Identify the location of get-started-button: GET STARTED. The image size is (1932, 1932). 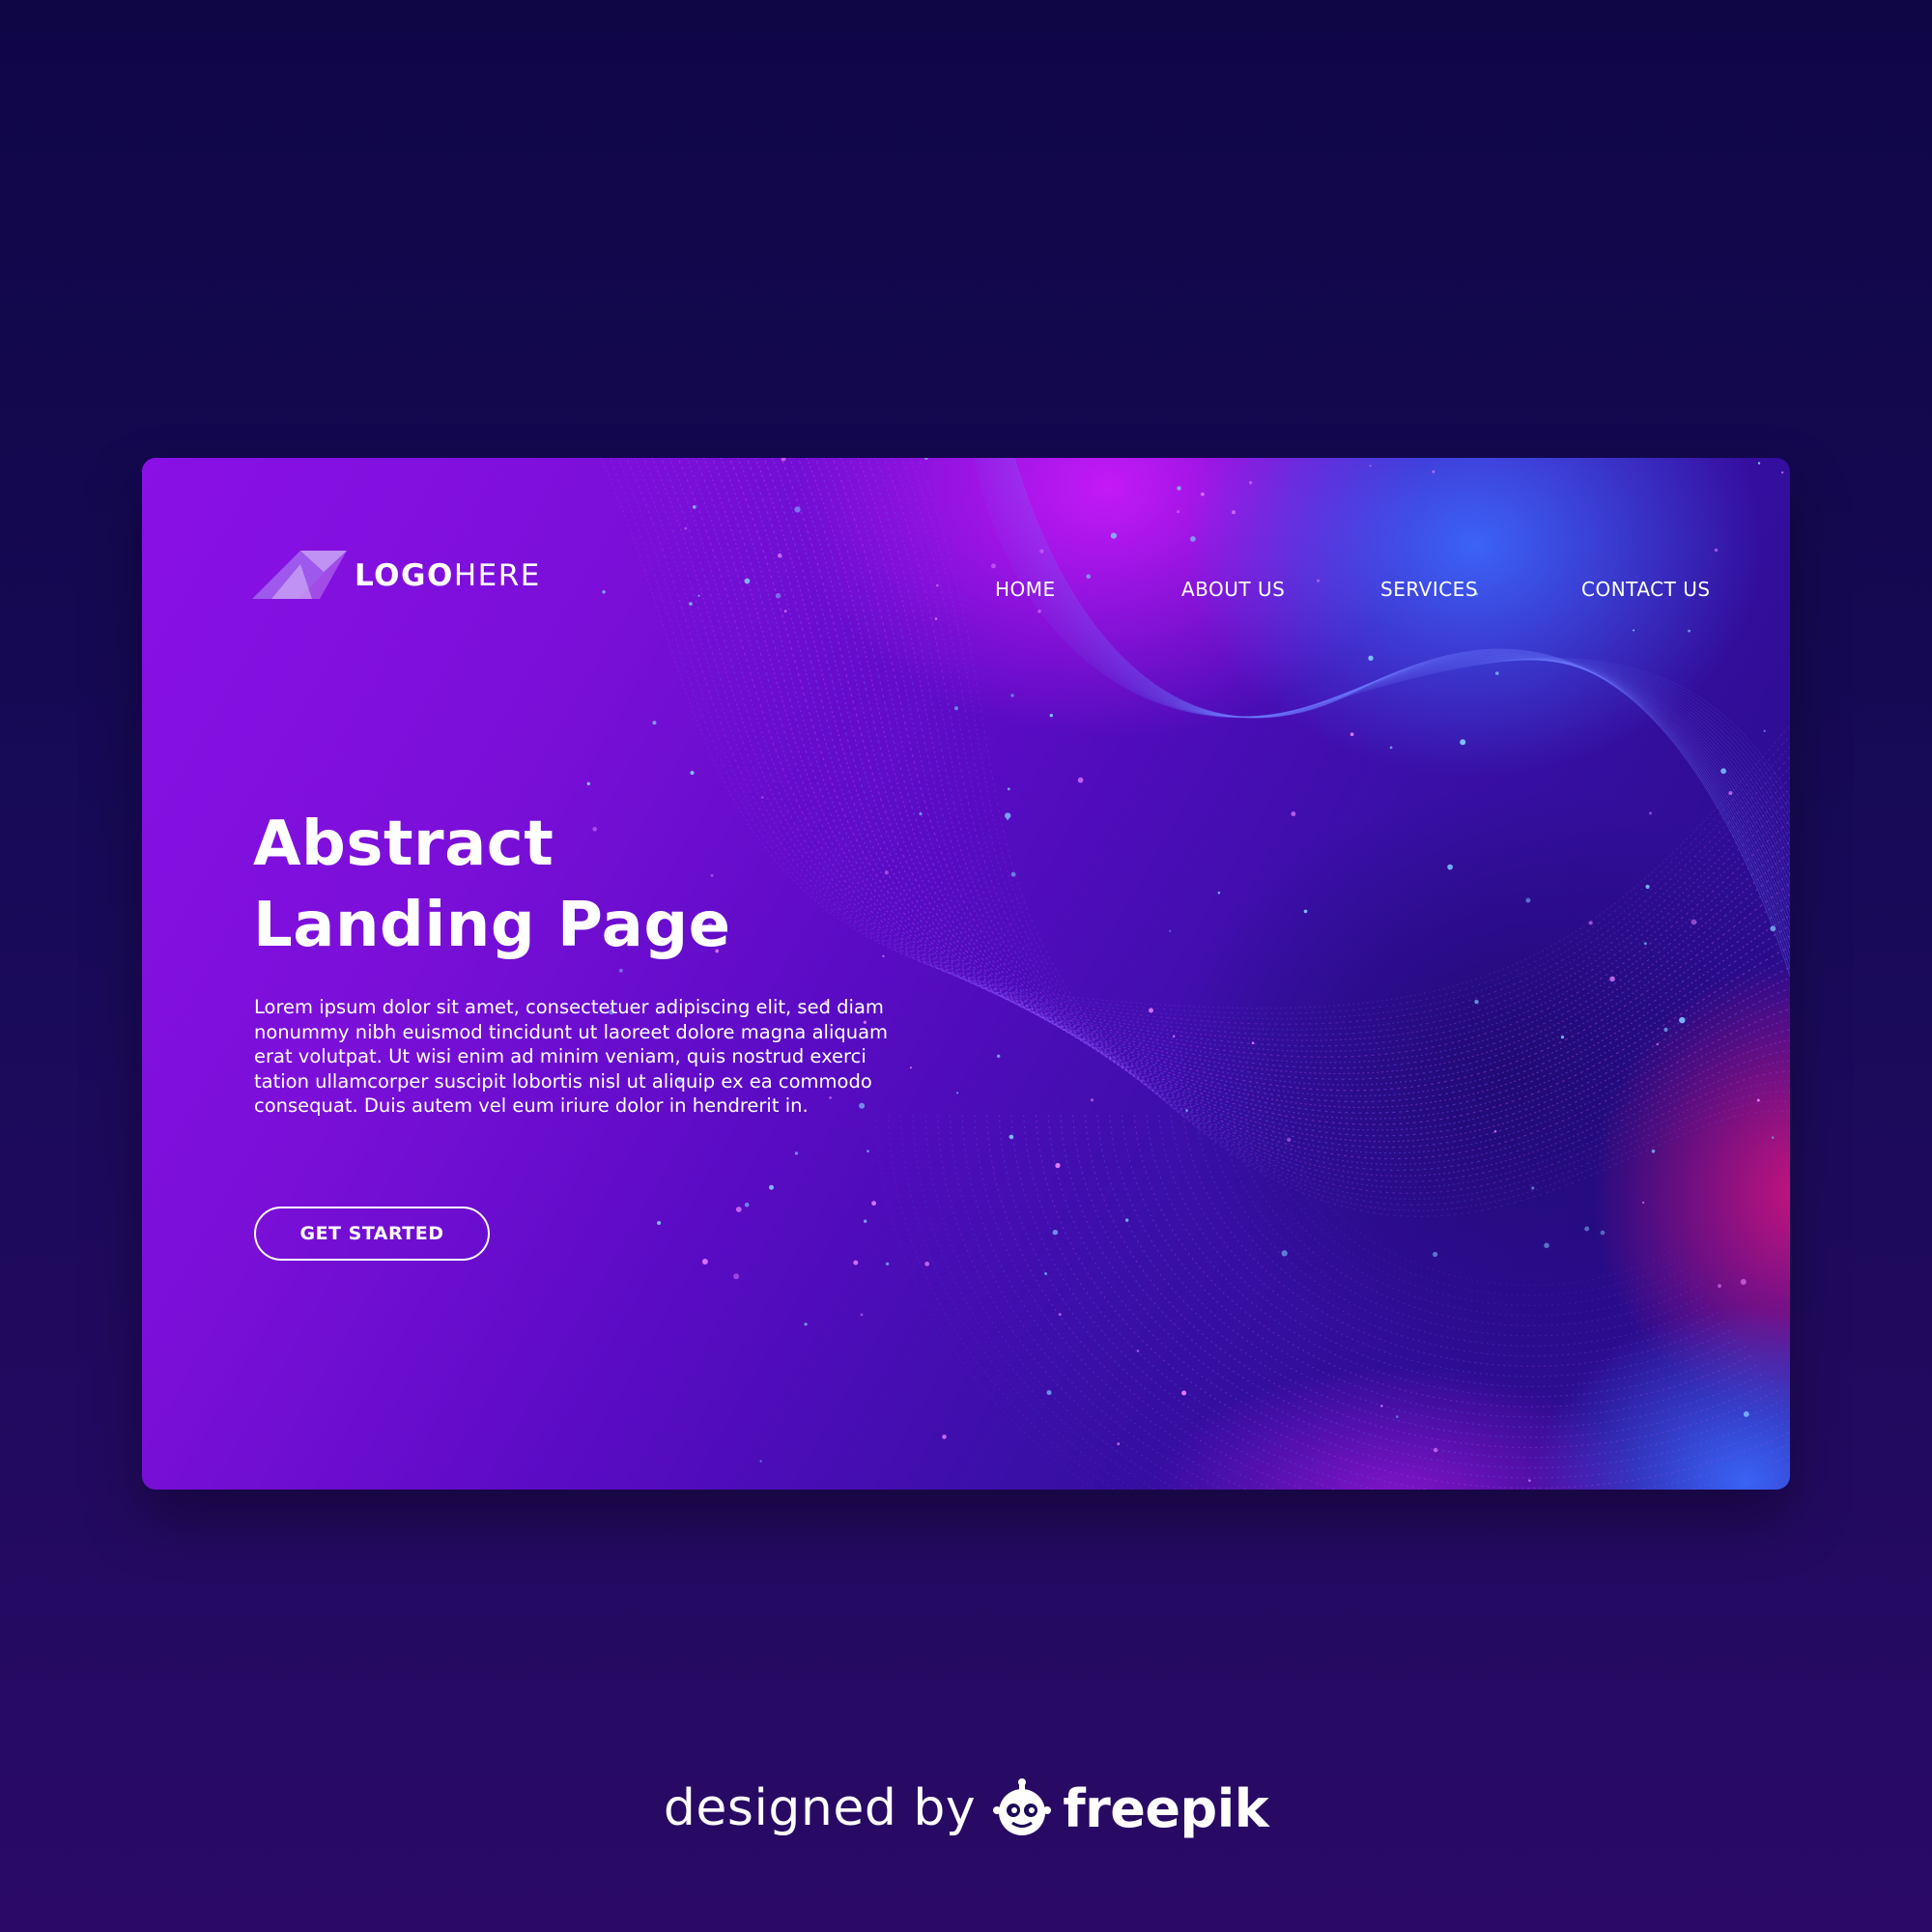
(372, 1234).